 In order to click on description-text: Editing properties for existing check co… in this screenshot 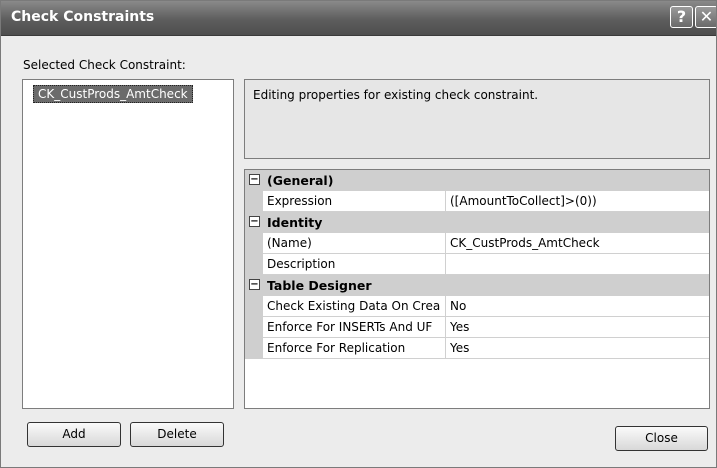, I will do `click(396, 95)`.